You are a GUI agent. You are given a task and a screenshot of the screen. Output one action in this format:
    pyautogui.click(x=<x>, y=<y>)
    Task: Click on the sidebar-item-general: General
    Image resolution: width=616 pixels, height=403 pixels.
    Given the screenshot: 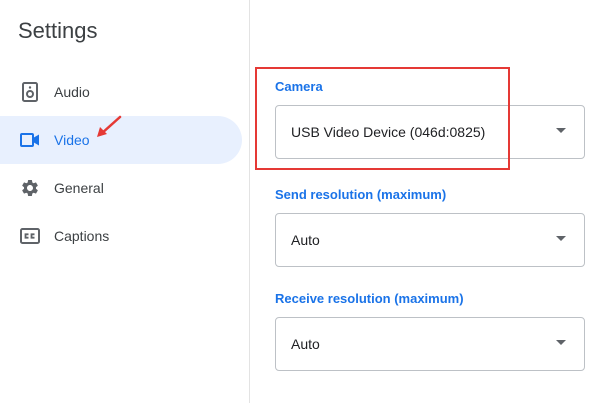 What is the action you would take?
    pyautogui.click(x=121, y=188)
    